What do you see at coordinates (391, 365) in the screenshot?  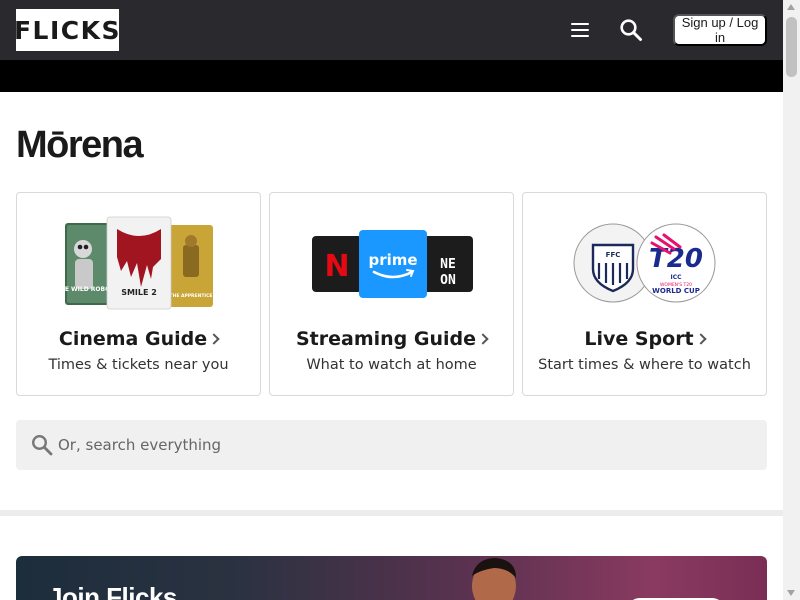 I see `streaming-guide-subtitle: What to watch at home` at bounding box center [391, 365].